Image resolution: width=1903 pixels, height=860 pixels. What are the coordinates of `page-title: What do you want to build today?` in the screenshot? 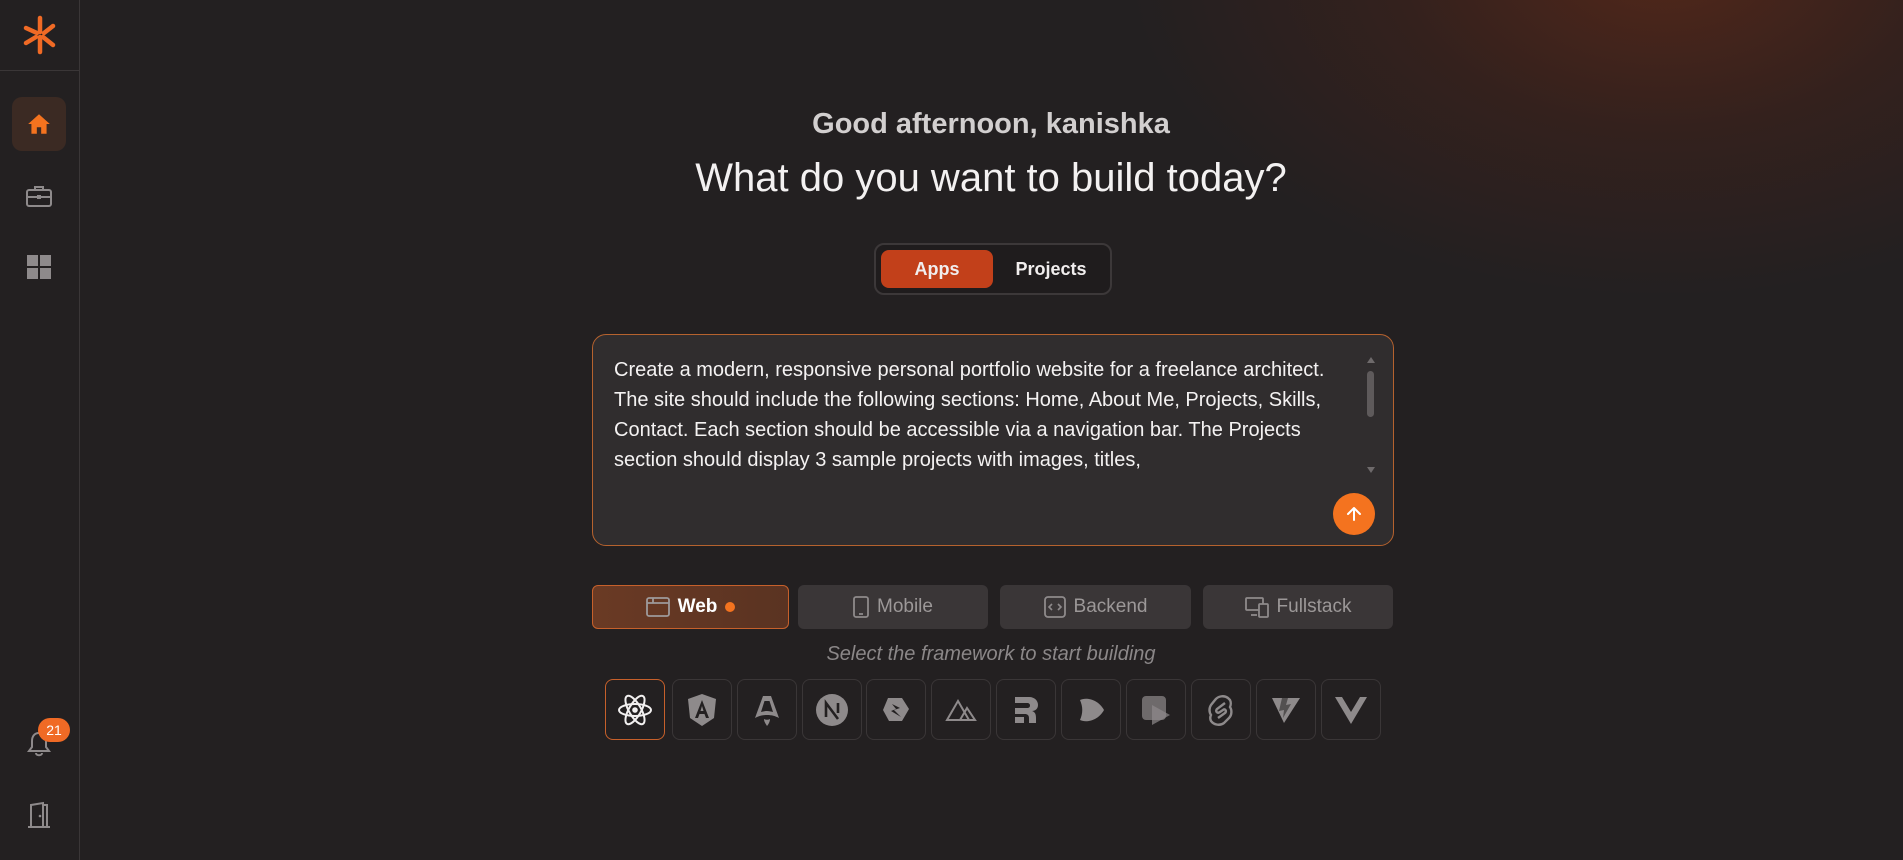 It's located at (991, 178).